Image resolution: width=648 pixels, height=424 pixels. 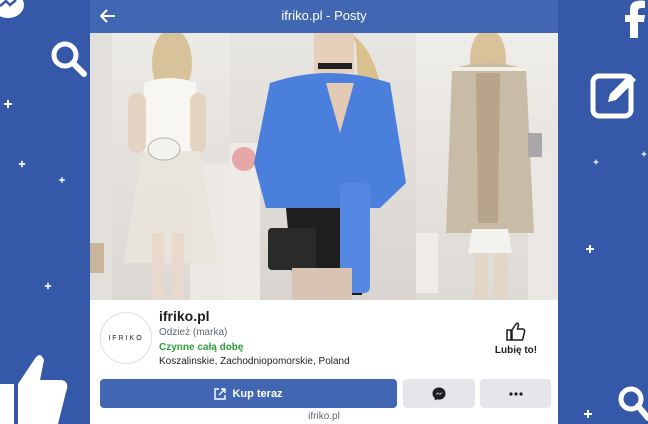 I want to click on app-bar: ifriko.pl - Posty, so click(x=324, y=16).